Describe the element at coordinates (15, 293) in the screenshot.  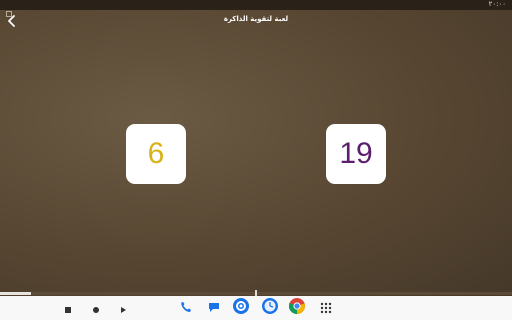
I see `timer-progress-fill` at that location.